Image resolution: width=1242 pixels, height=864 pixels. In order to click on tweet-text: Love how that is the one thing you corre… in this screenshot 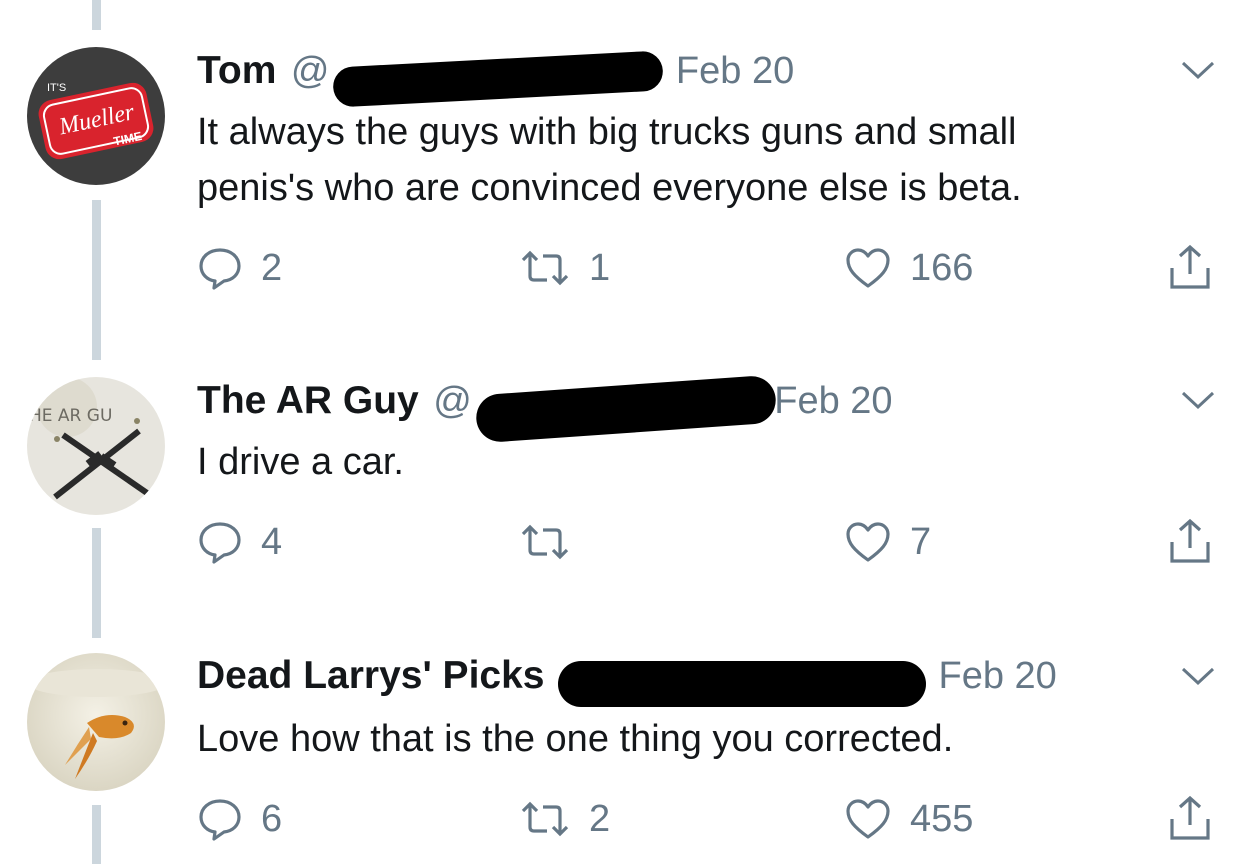, I will do `click(575, 739)`.